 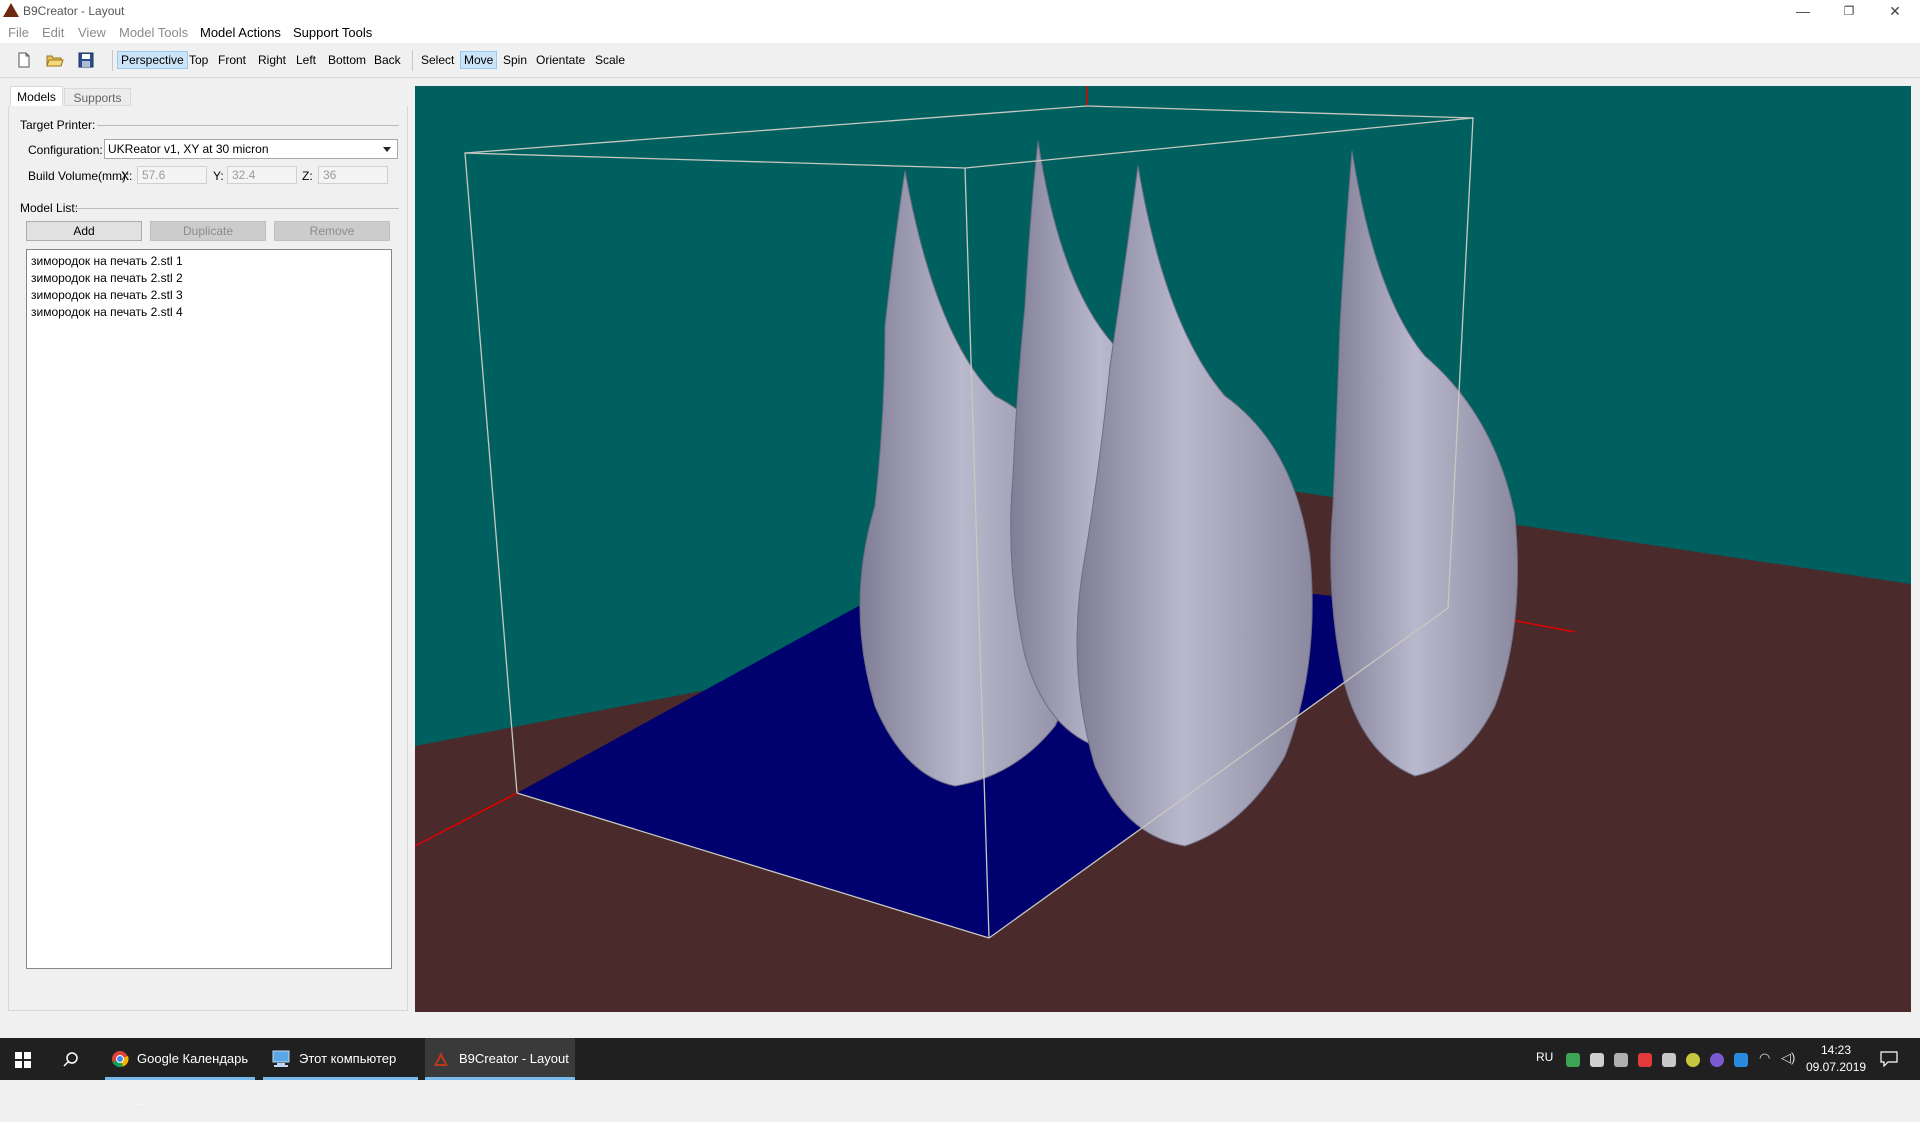 What do you see at coordinates (960, 1025) in the screenshot?
I see `status-bar` at bounding box center [960, 1025].